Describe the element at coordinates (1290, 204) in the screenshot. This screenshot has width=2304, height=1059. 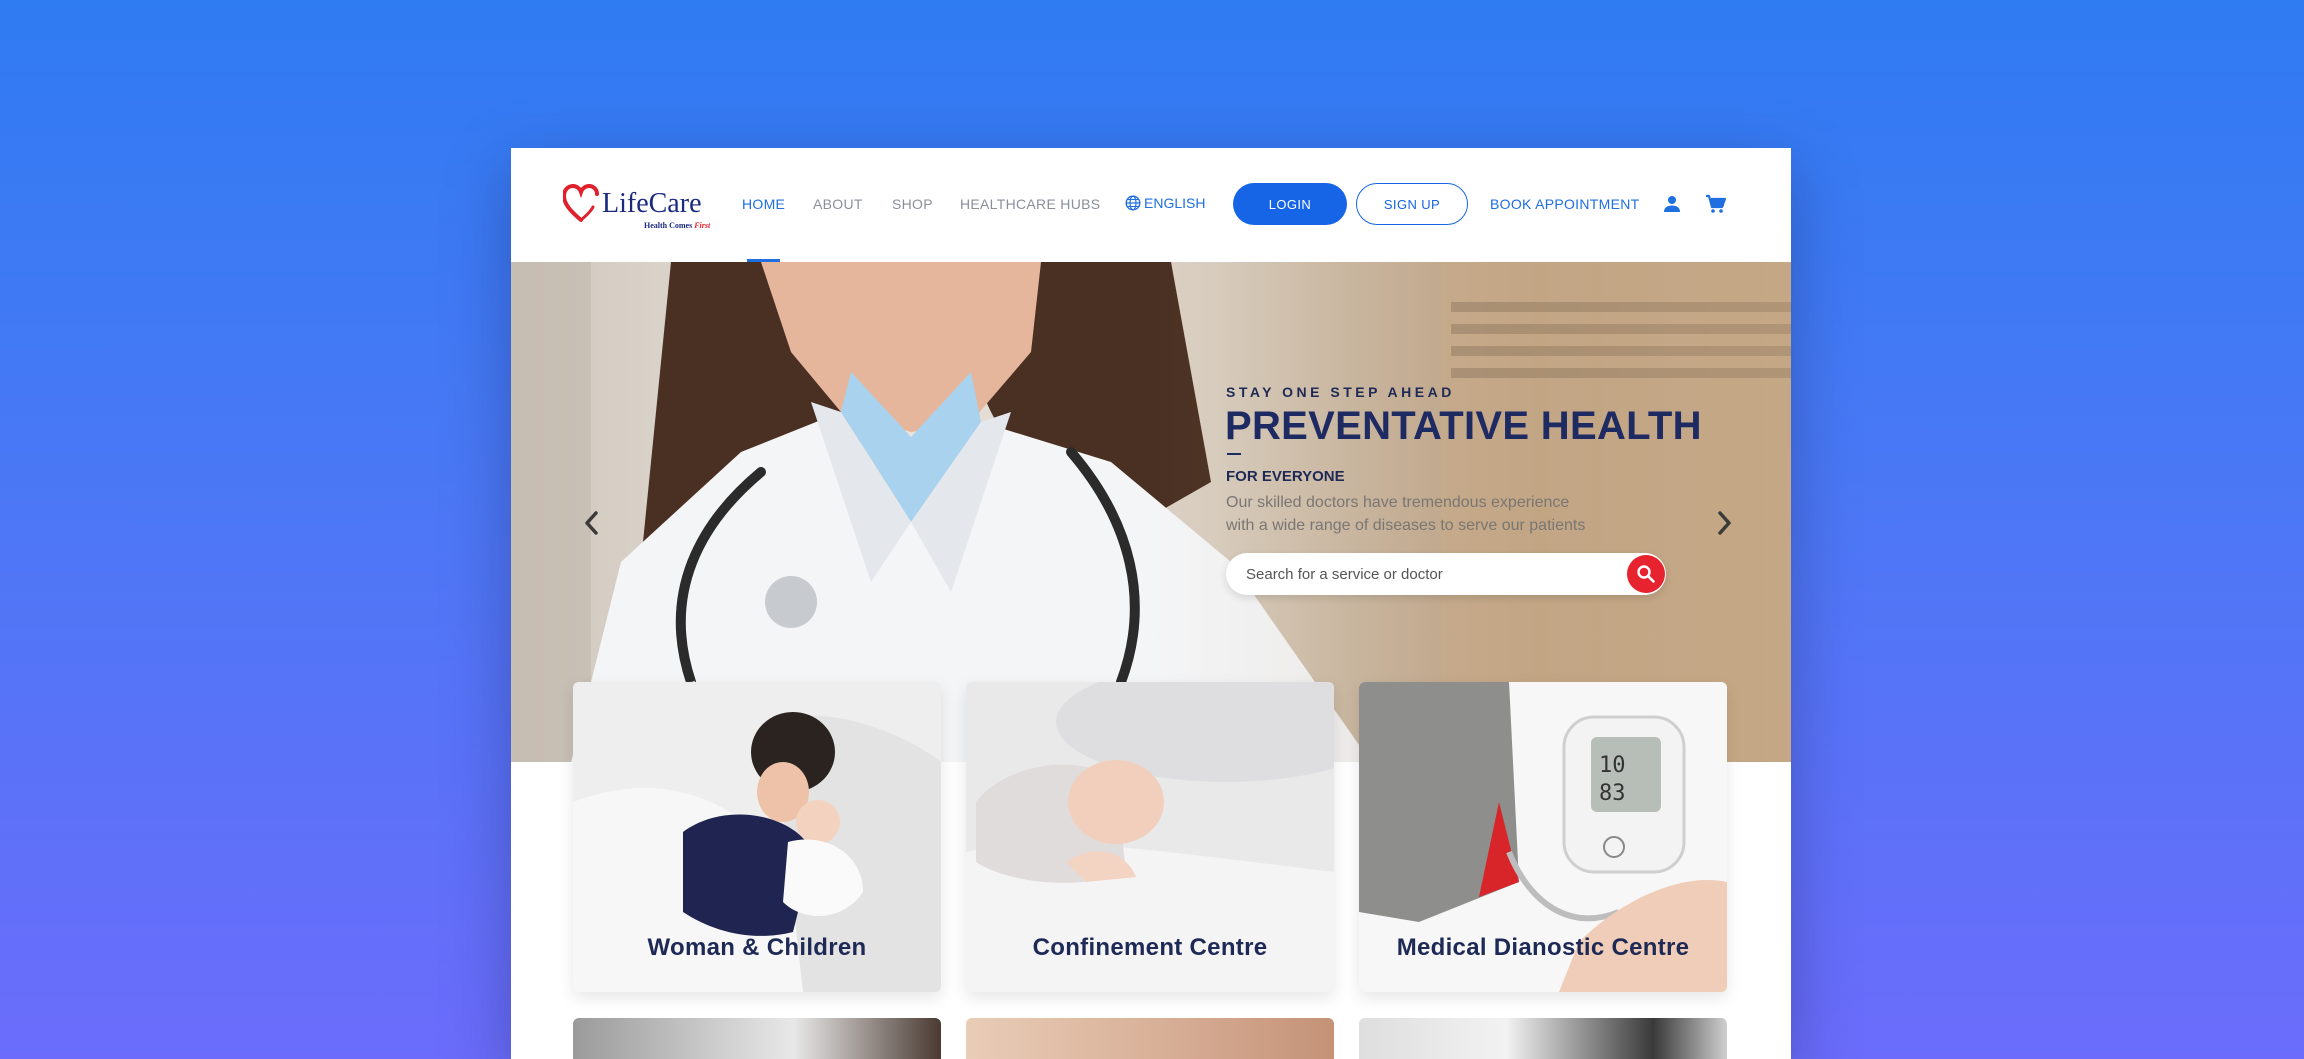
I see `login-button: LOGIN` at that location.